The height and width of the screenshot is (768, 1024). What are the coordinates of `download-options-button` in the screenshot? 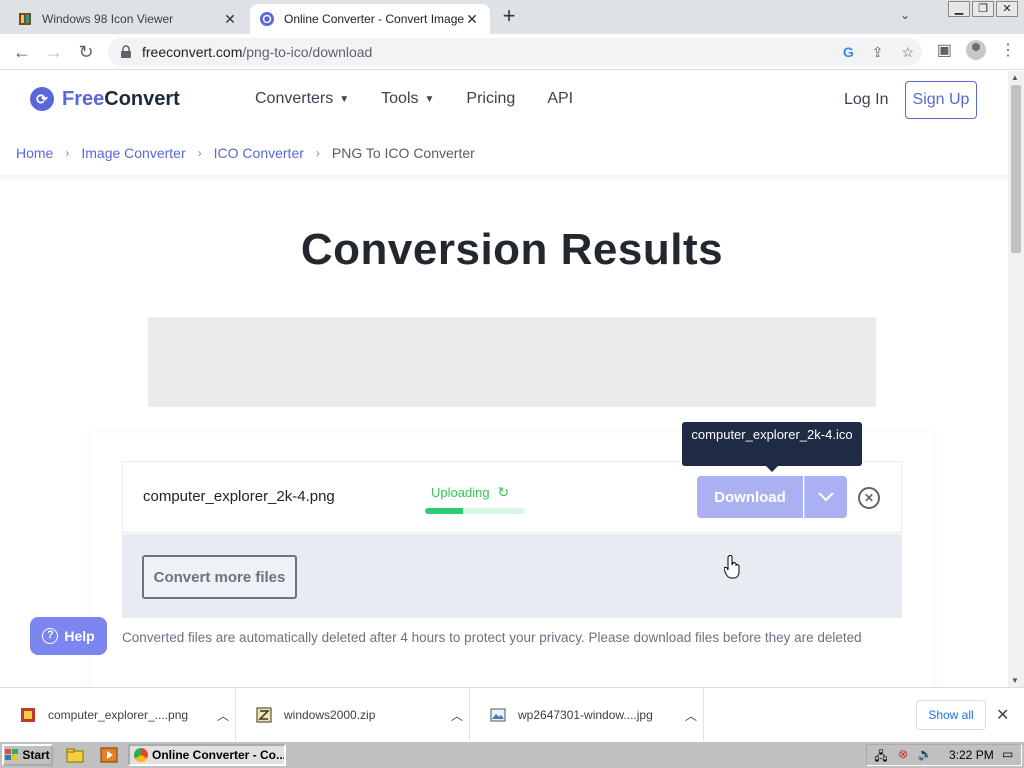 It's located at (825, 497).